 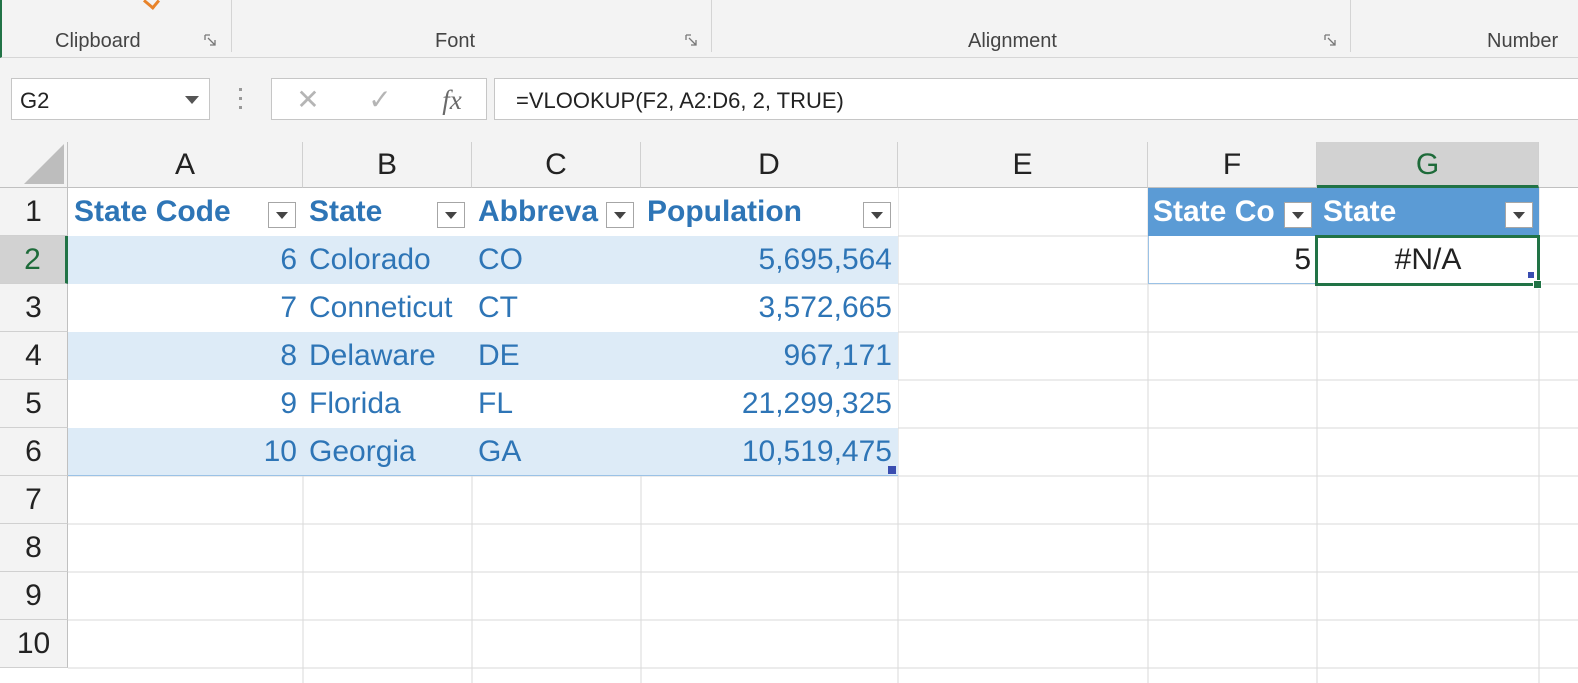 What do you see at coordinates (556, 404) in the screenshot?
I see `table-cell: FL` at bounding box center [556, 404].